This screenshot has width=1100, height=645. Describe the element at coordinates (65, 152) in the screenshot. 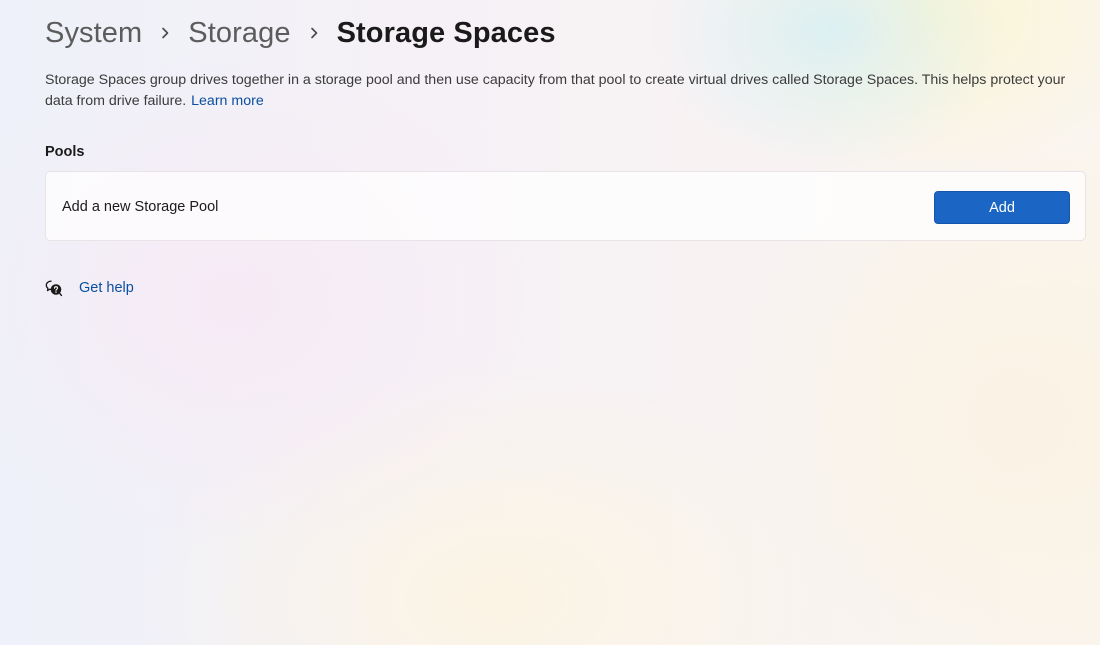

I see `pools-section-title: Pools` at that location.